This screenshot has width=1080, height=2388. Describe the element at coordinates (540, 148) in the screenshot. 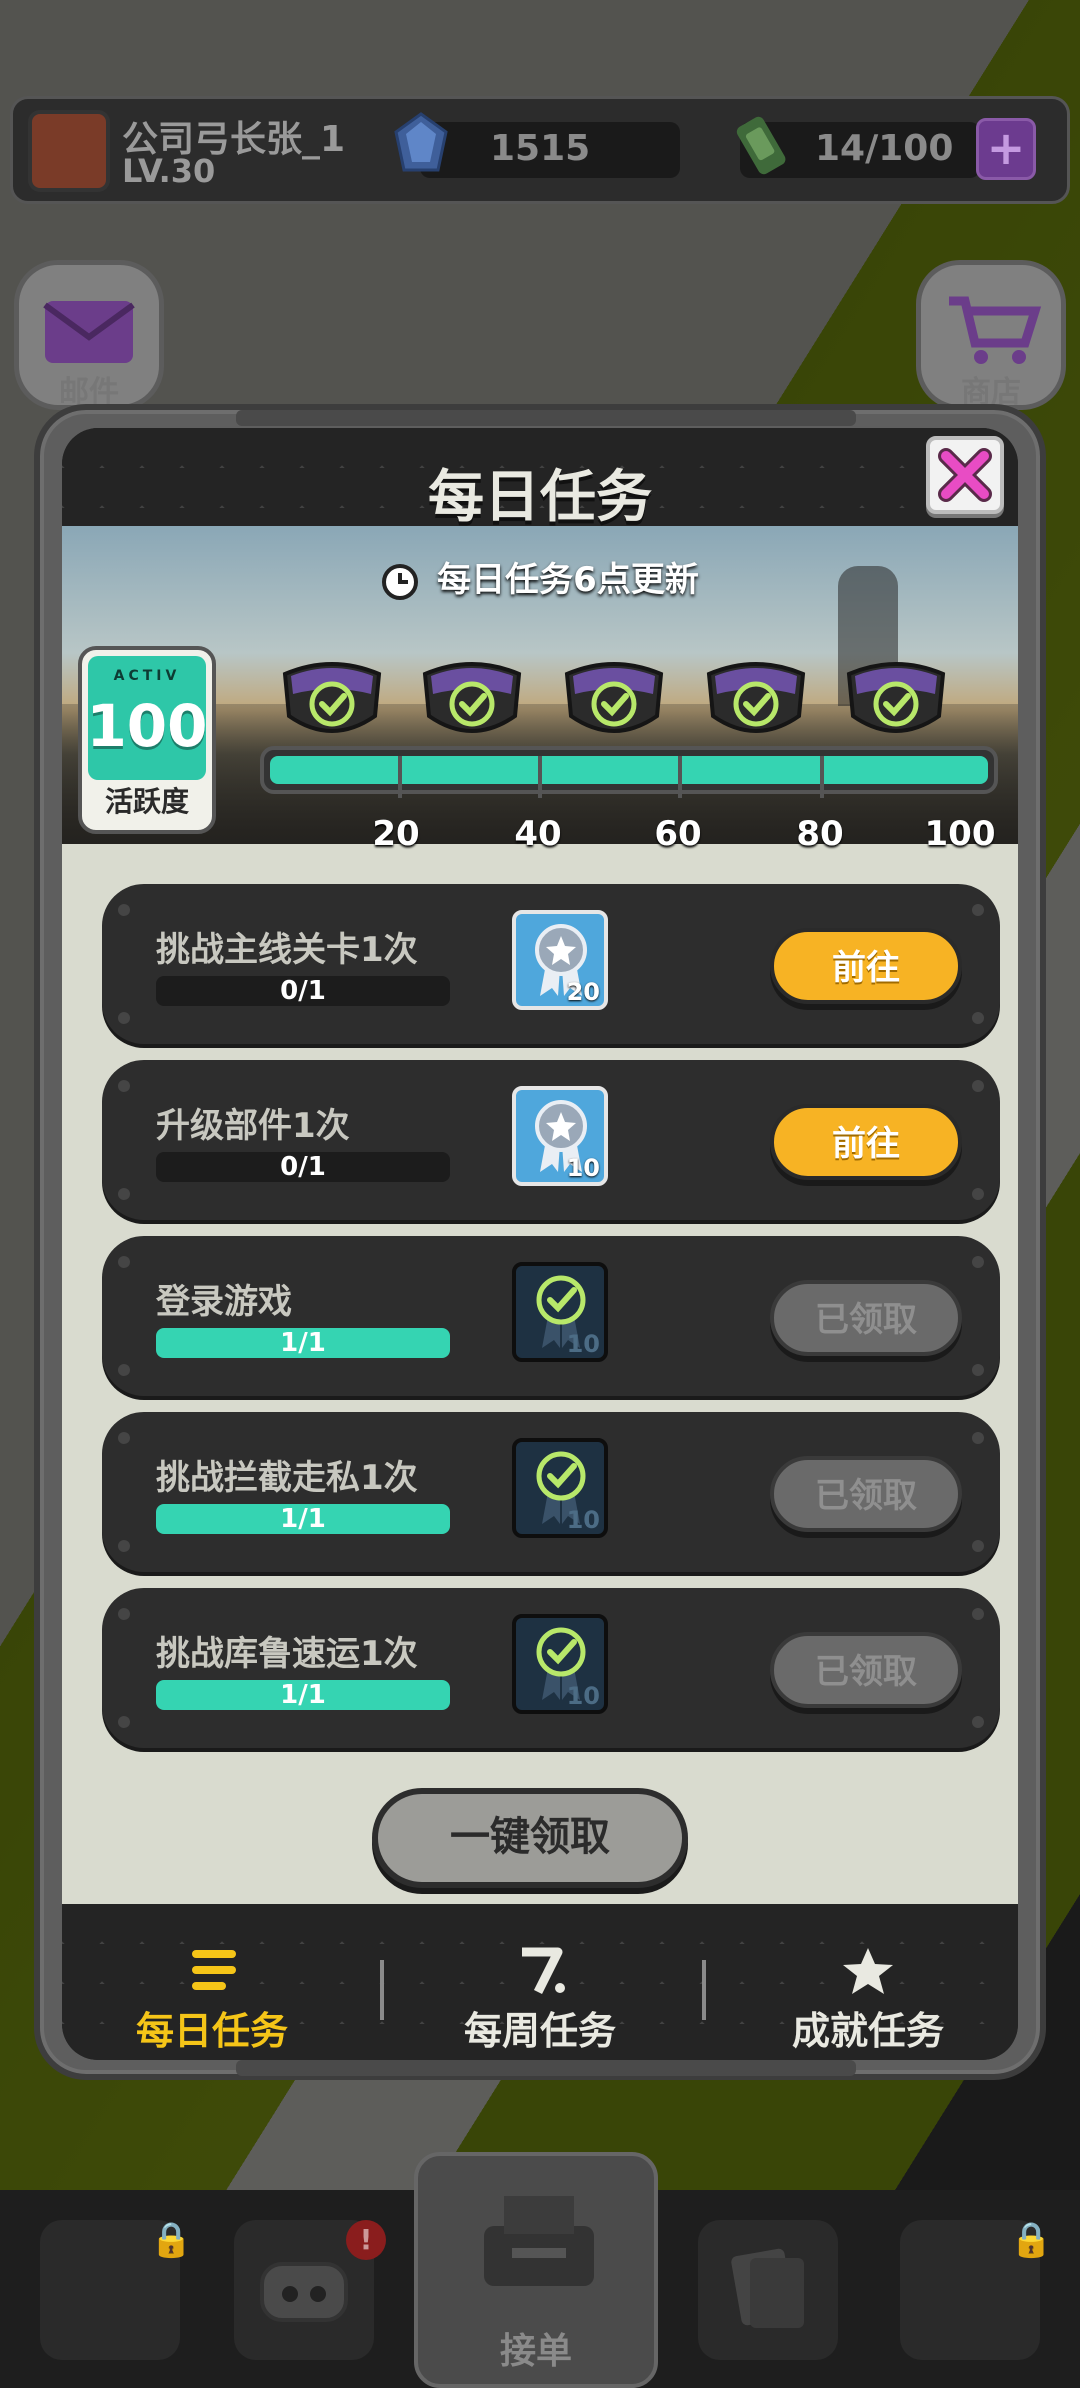

I see `gem-count: 1515` at that location.